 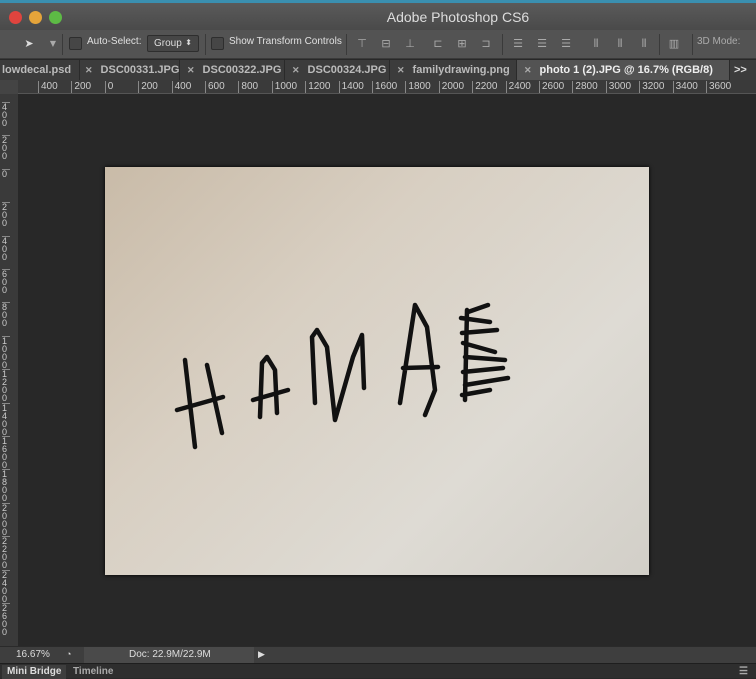 What do you see at coordinates (168, 43) in the screenshot?
I see `auto-select-value: Group` at bounding box center [168, 43].